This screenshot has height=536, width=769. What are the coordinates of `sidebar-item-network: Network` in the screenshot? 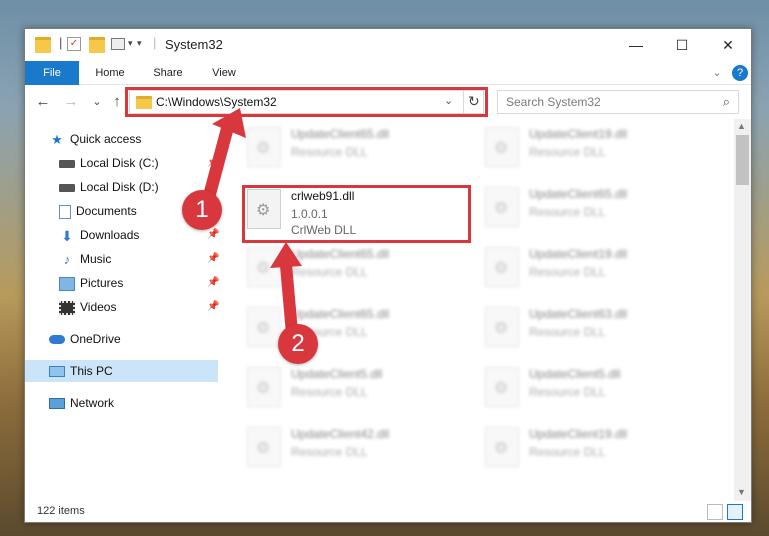 It's located at (134, 403).